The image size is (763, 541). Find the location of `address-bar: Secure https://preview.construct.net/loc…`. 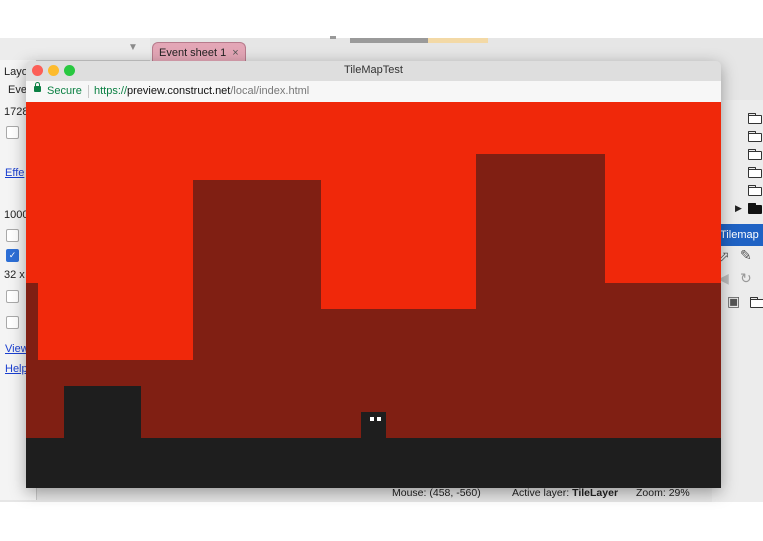

address-bar: Secure https://preview.construct.net/loc… is located at coordinates (373, 92).